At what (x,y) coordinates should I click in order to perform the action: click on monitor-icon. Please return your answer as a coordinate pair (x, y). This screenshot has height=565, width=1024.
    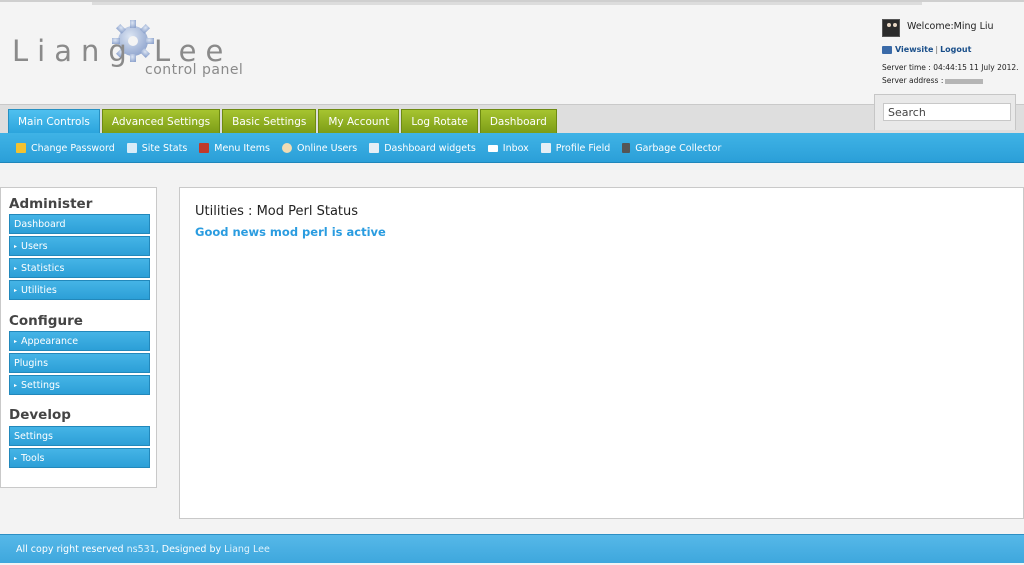
    Looking at the image, I should click on (131, 148).